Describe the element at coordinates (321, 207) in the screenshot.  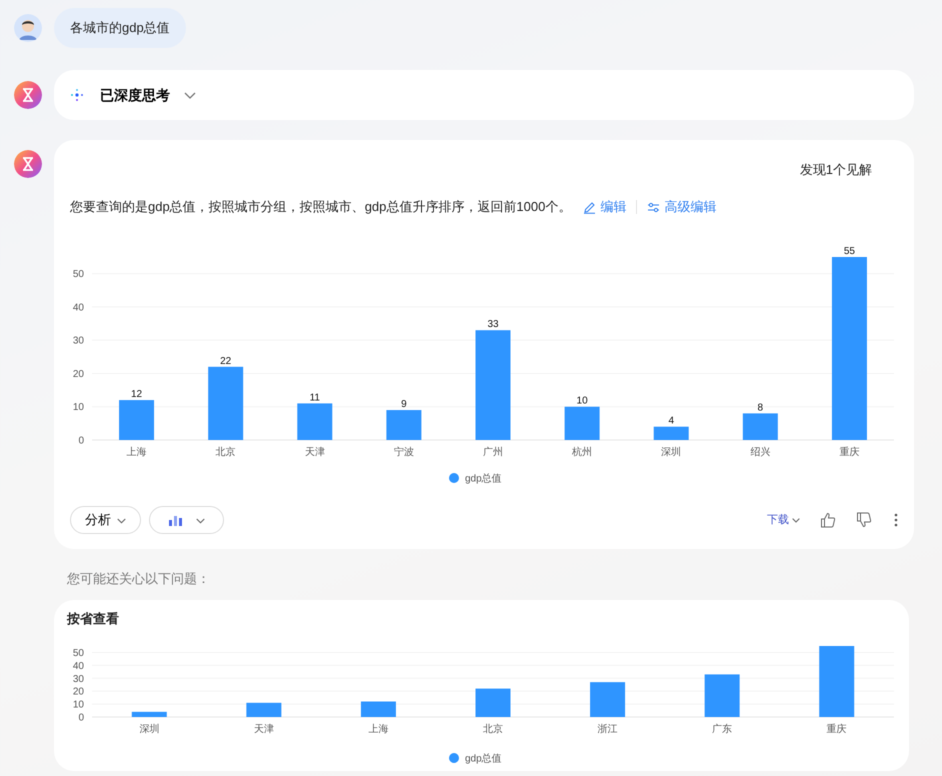
I see `query-description: 您要查询的是gdp总值，按照城市分组，按照城市、gdp总值升序排序，返回前1000个。` at that location.